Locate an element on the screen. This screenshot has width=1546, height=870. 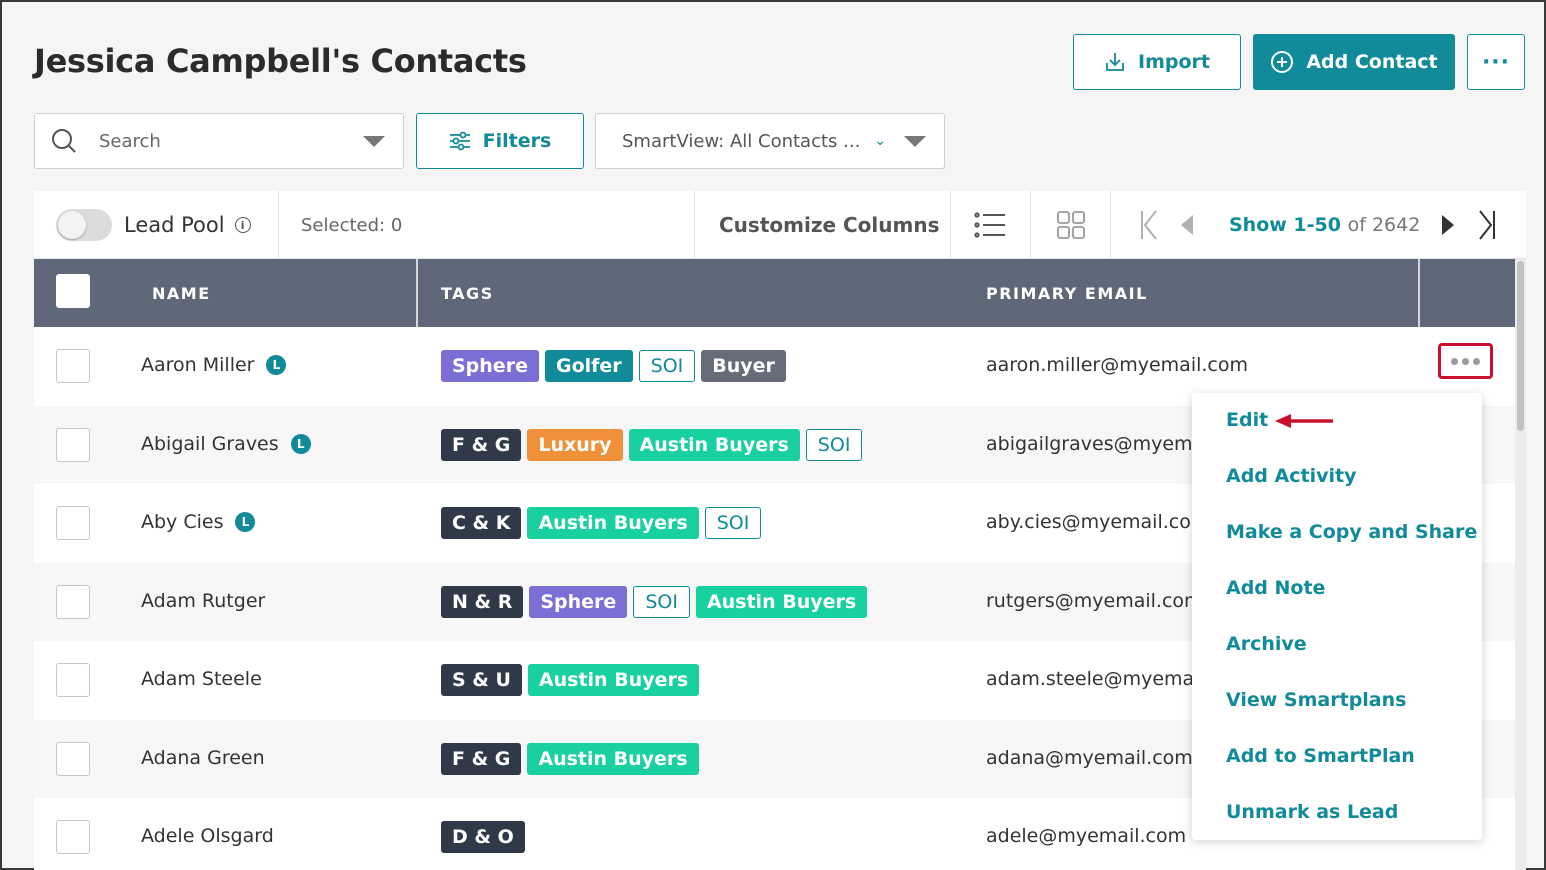
lead-pool-label: Lead Pool is located at coordinates (174, 225).